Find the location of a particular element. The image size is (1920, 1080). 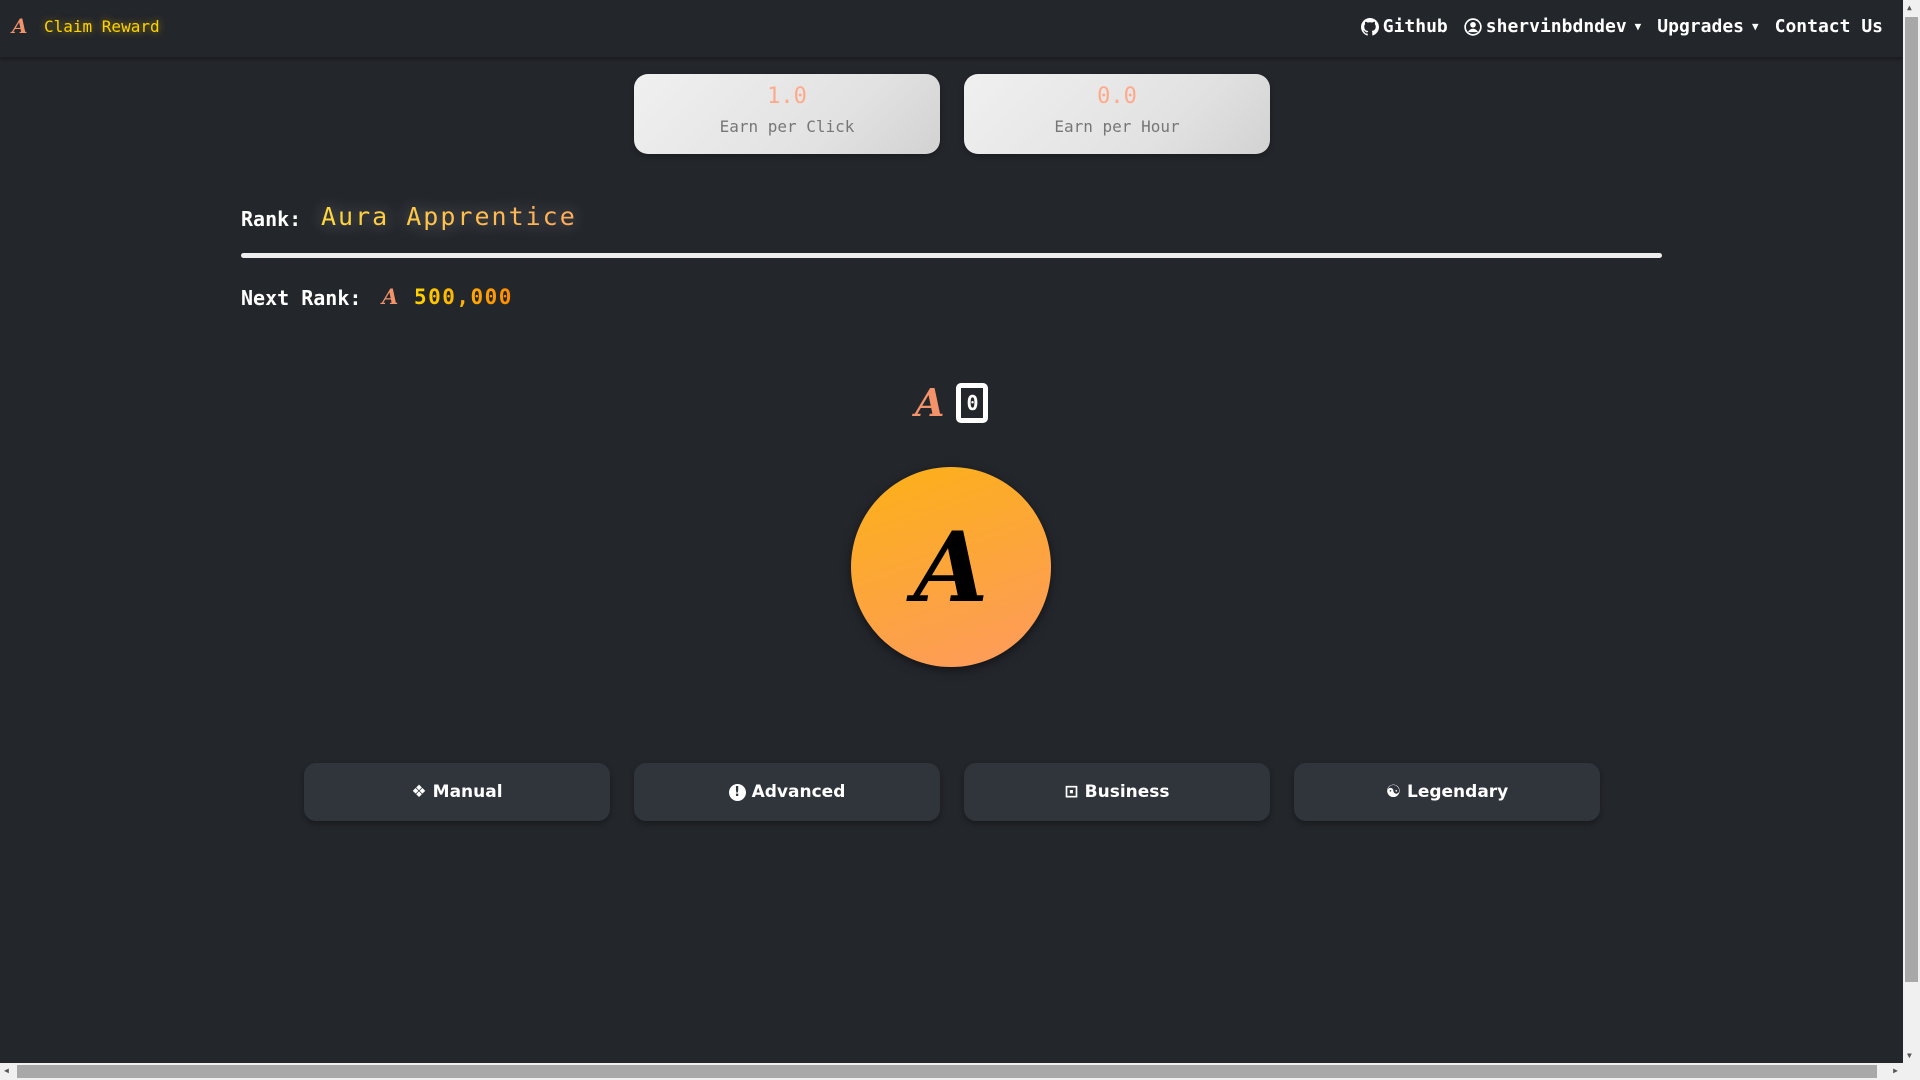

advanced-upgrades-button: ! Advanced is located at coordinates (787, 792).